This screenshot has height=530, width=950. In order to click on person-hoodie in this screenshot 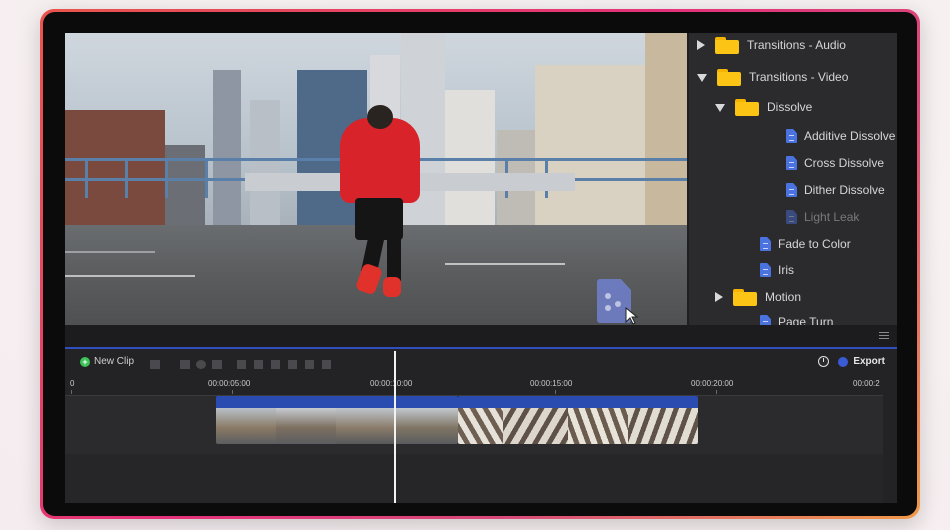, I will do `click(380, 160)`.